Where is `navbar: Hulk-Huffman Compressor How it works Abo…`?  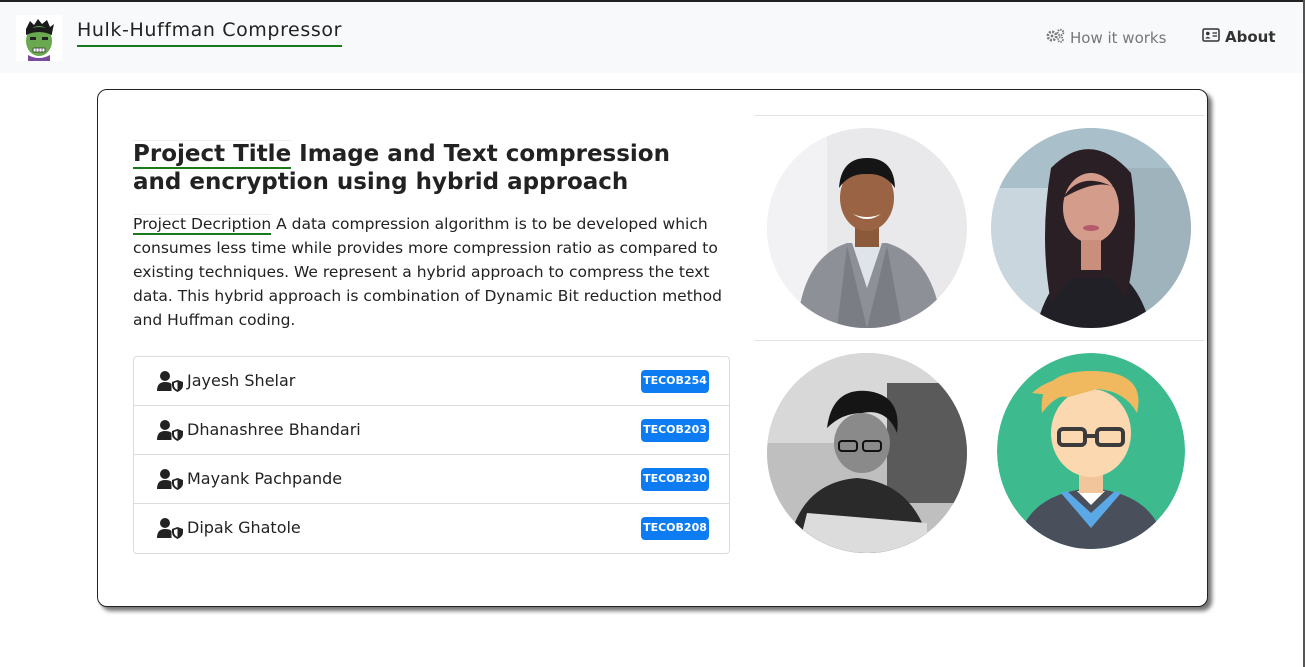
navbar: Hulk-Huffman Compressor How it works Abo… is located at coordinates (651, 37).